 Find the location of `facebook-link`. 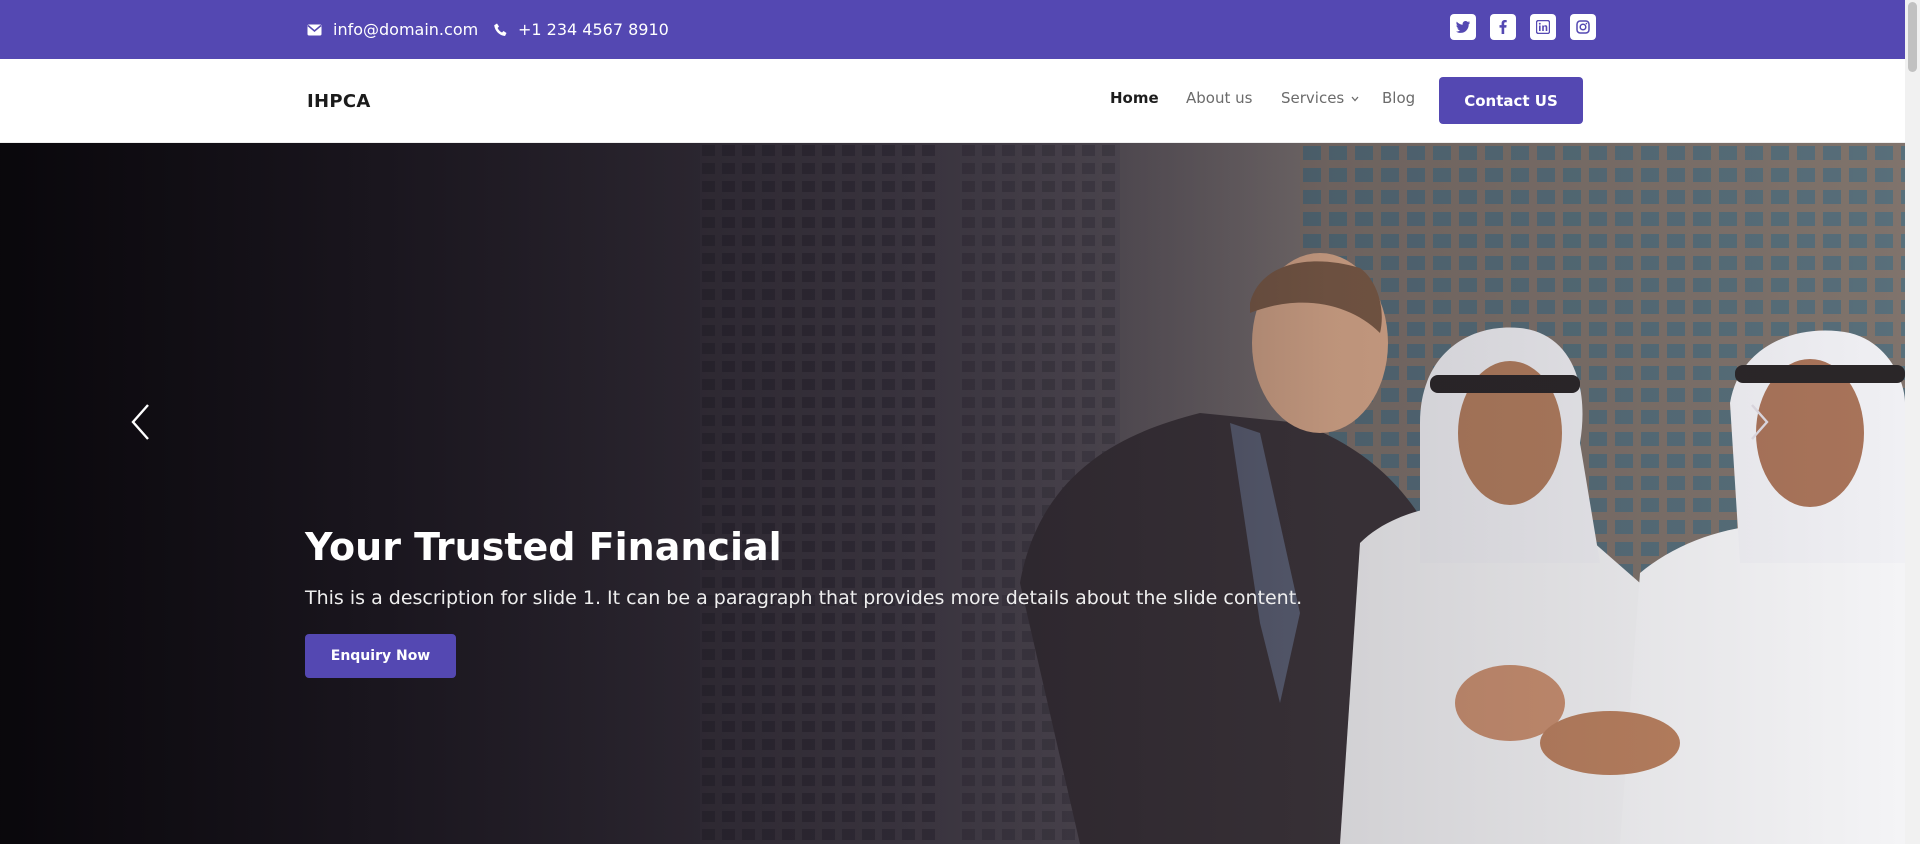

facebook-link is located at coordinates (1503, 27).